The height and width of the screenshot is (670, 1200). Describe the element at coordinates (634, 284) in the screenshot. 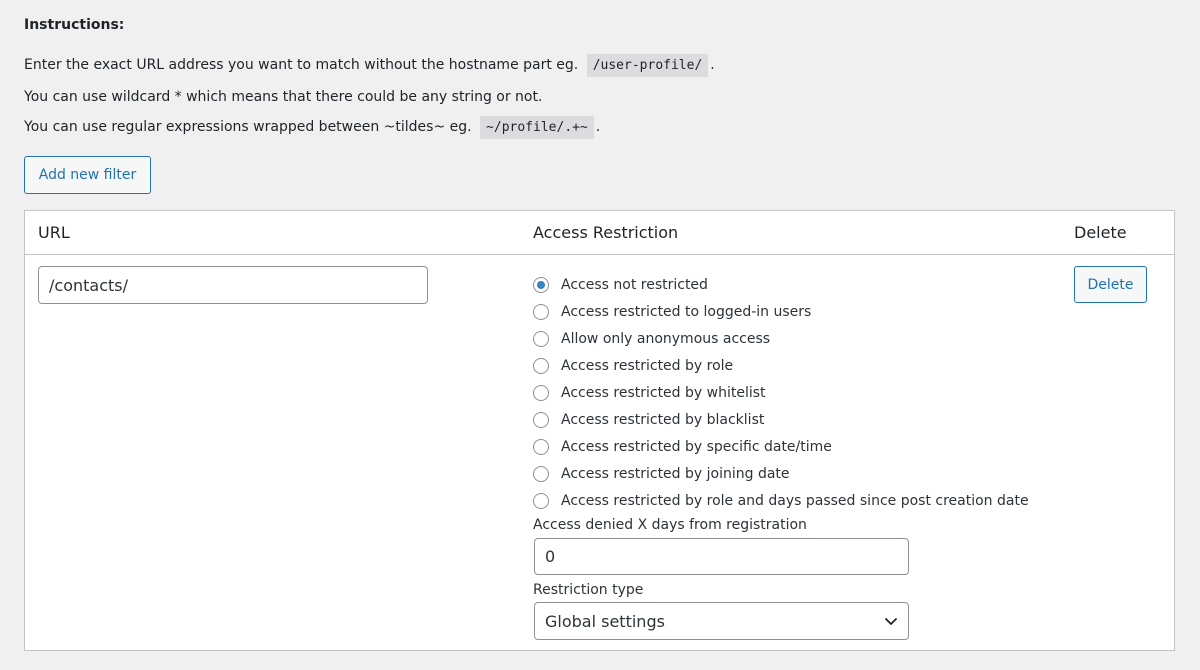

I see `restriction-option-label: Access not restricted` at that location.